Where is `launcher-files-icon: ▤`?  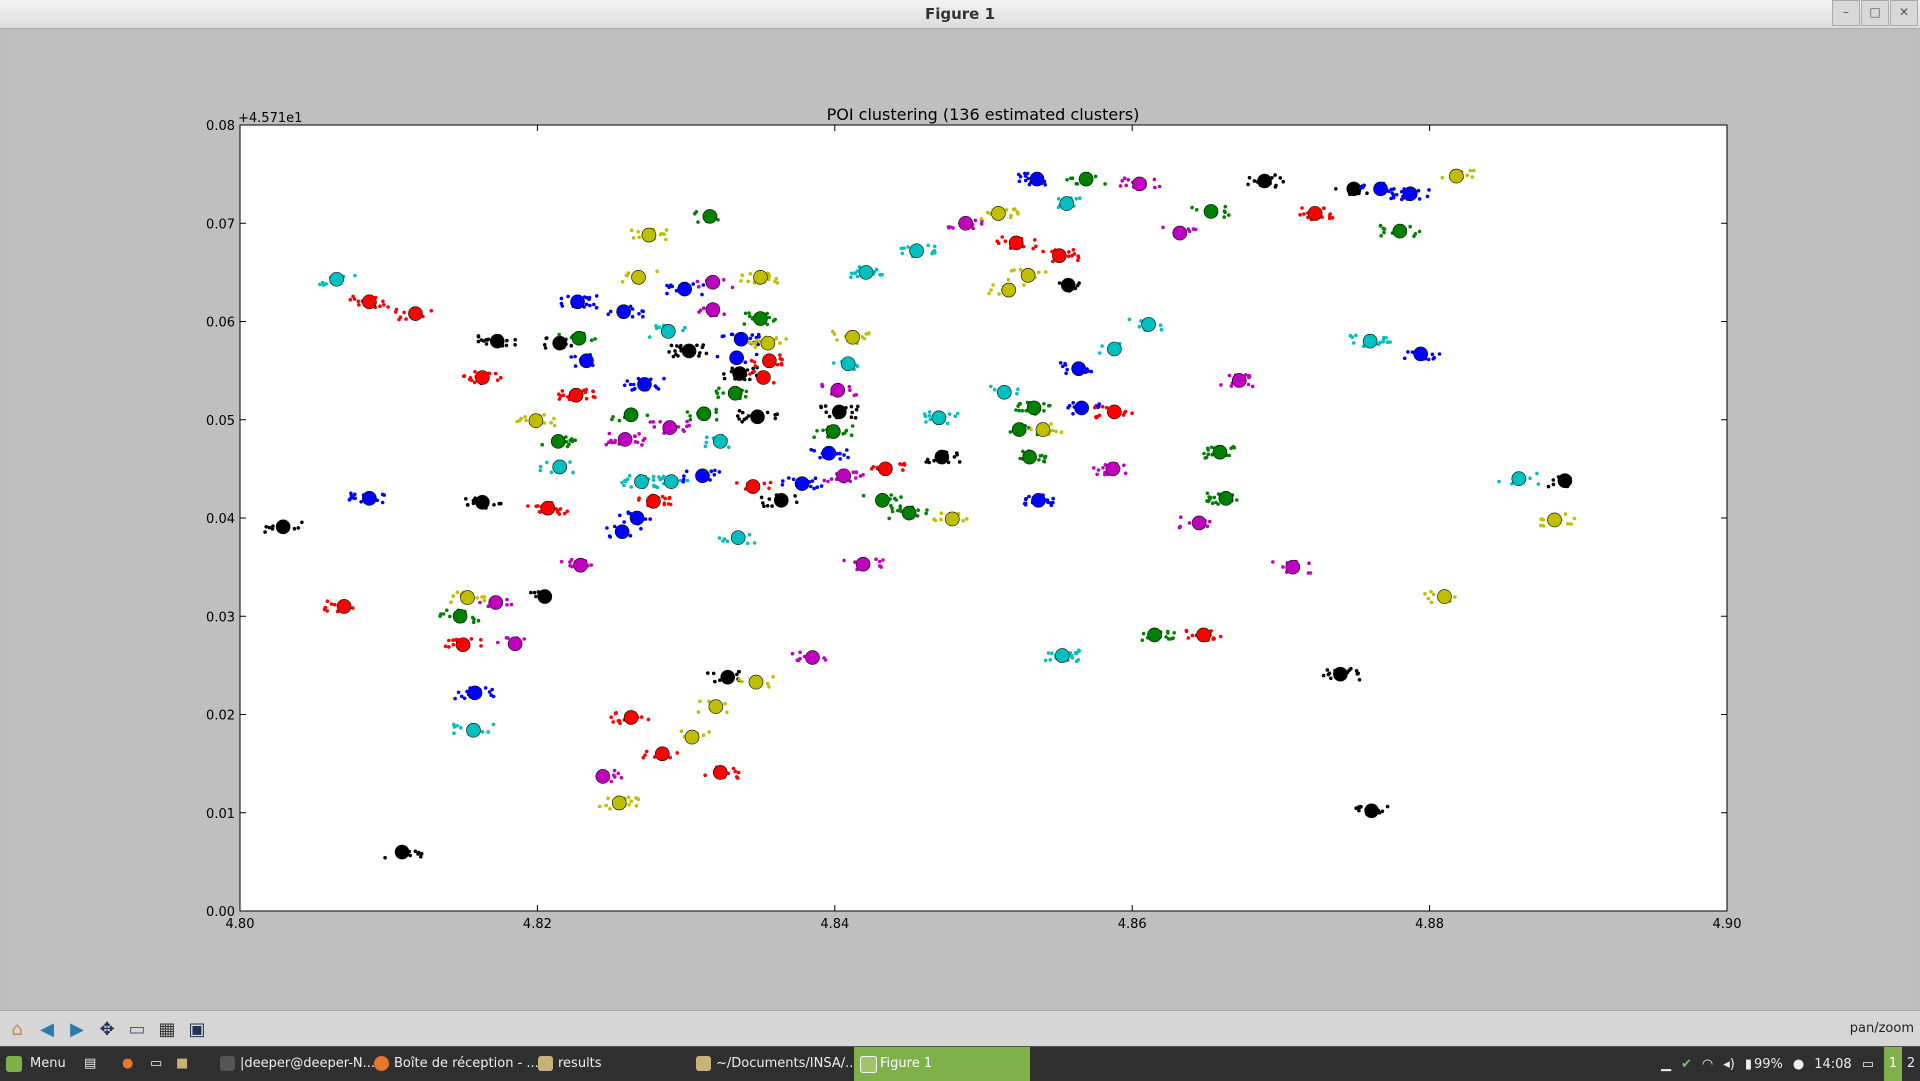
launcher-files-icon: ▤ is located at coordinates (90, 1064).